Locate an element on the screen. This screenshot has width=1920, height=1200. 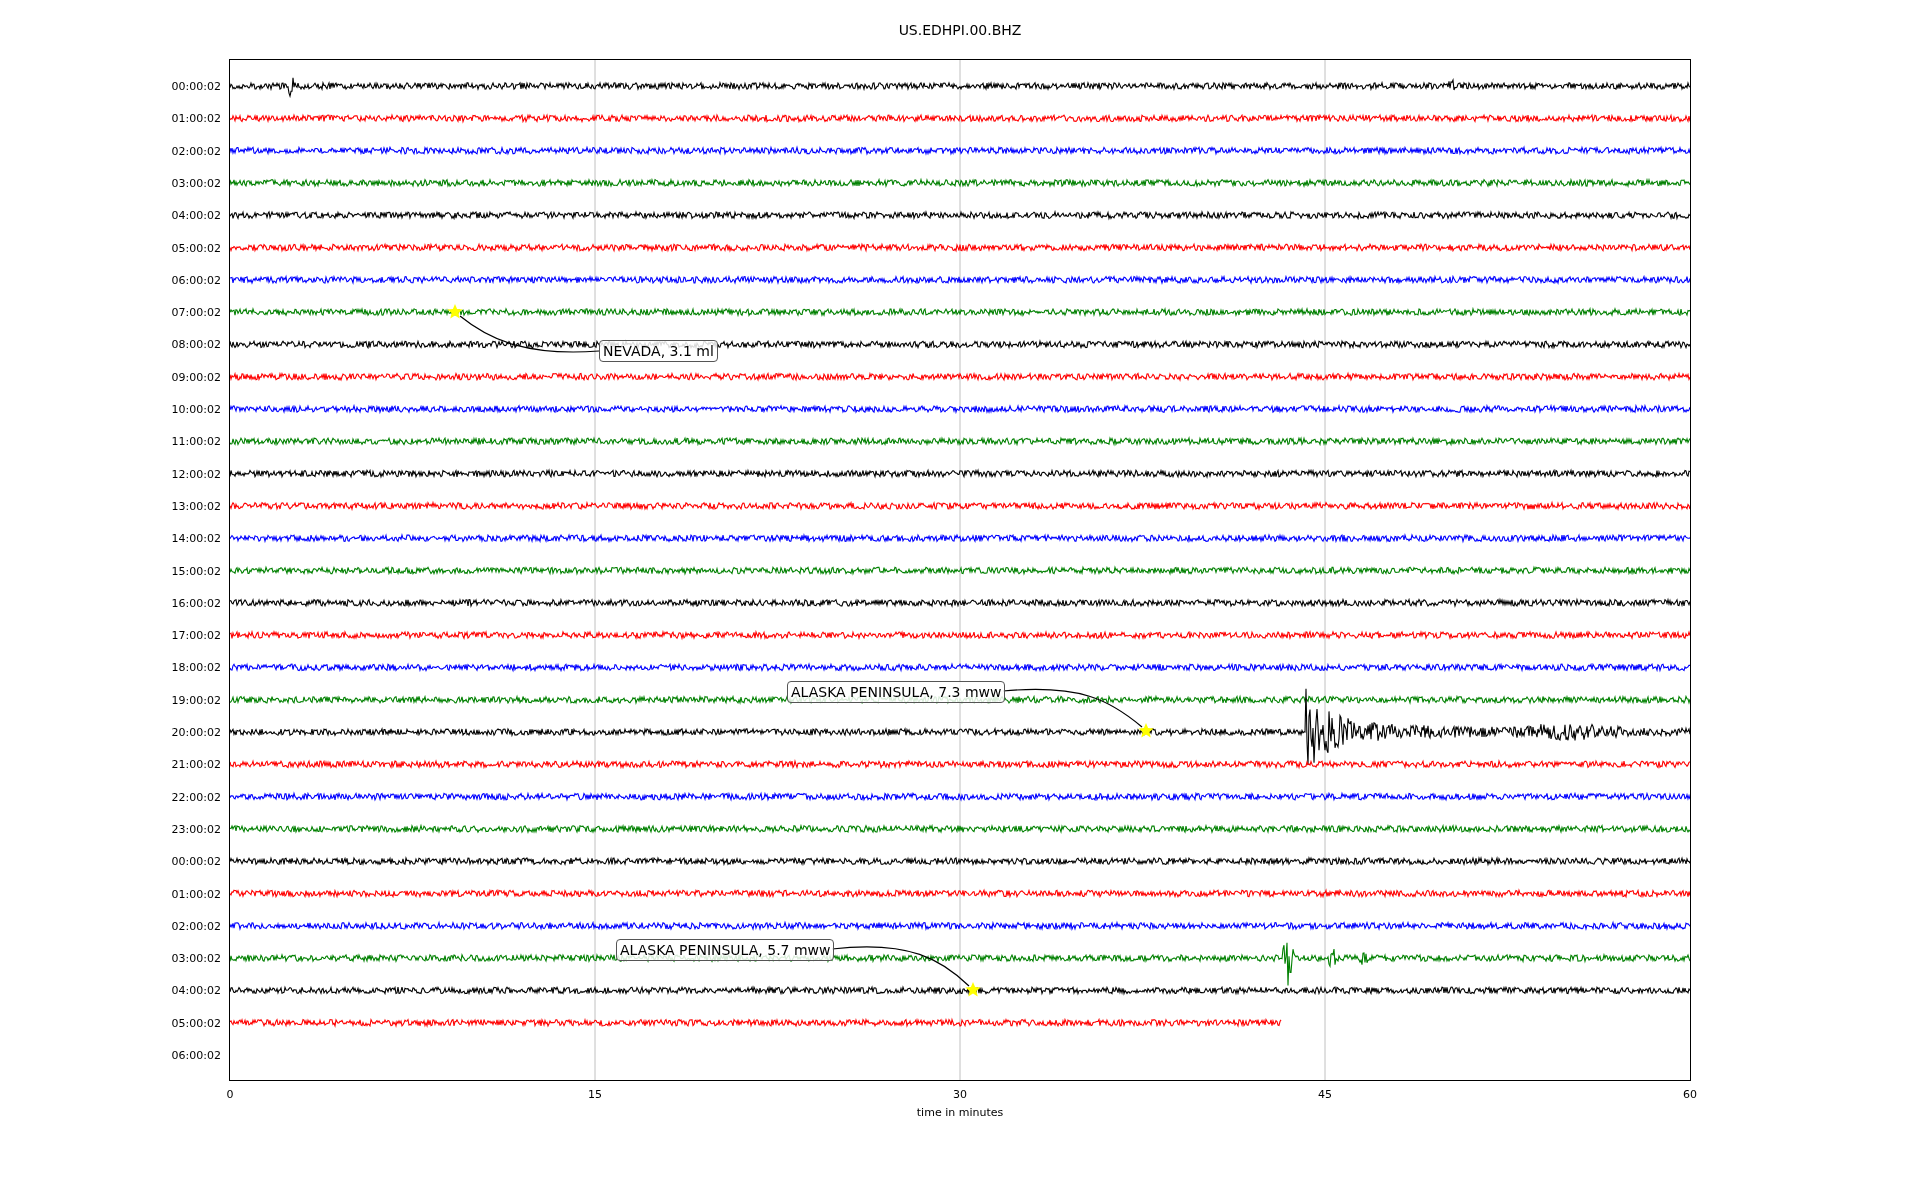
axis-tick-label: 11:00:02 is located at coordinates (196, 442).